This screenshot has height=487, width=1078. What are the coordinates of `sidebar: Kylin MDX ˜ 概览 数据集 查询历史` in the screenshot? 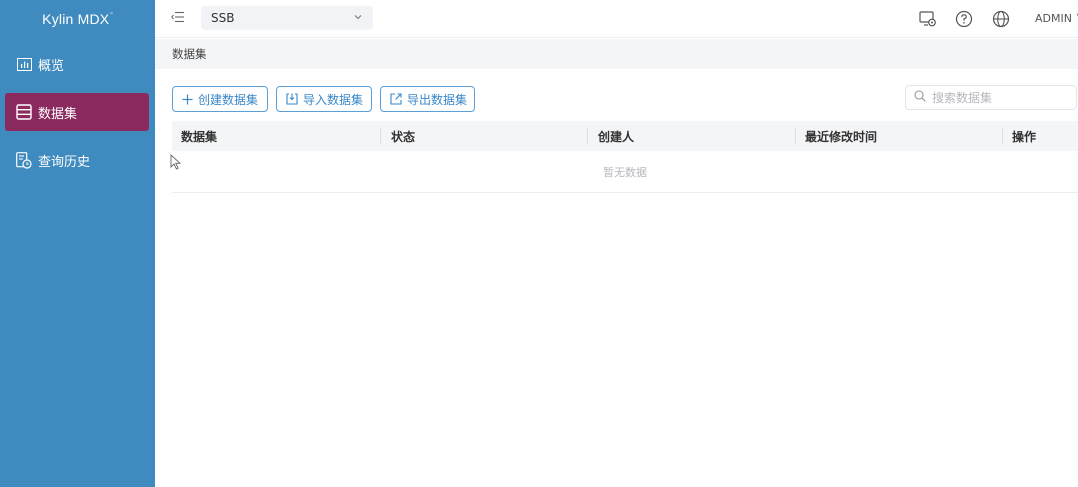 It's located at (77, 243).